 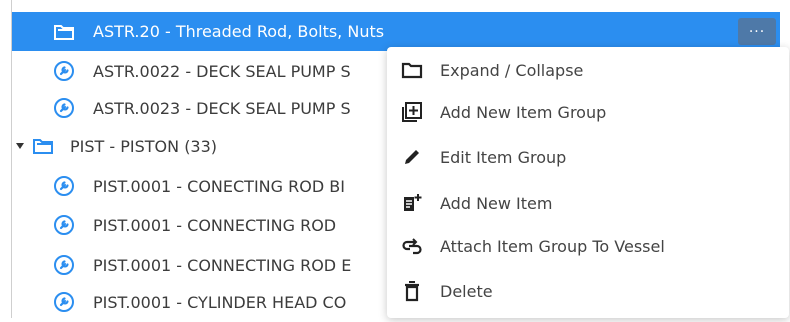 What do you see at coordinates (466, 291) in the screenshot?
I see `menu-item-label: Delete` at bounding box center [466, 291].